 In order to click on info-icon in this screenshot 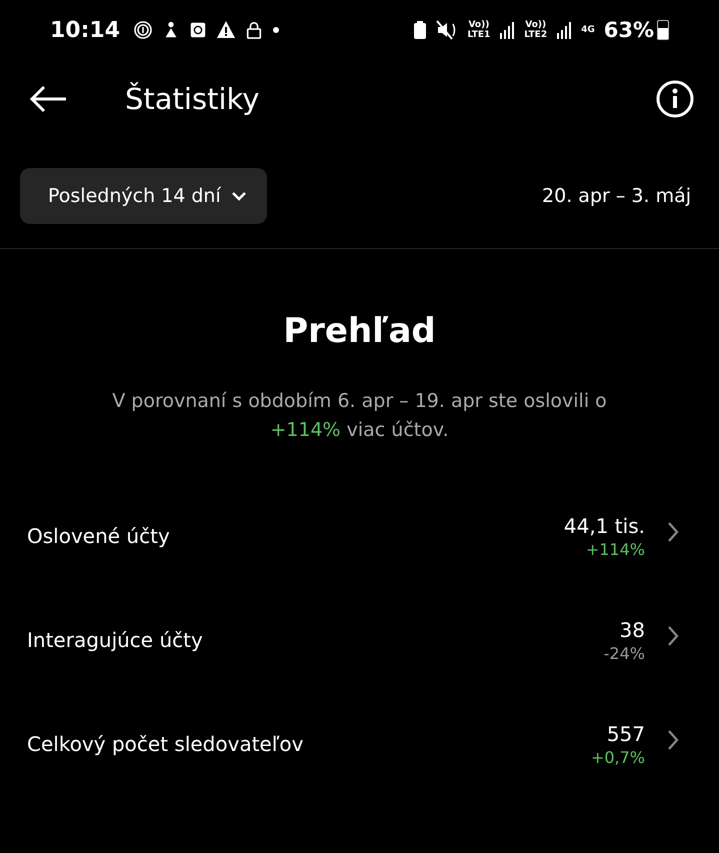, I will do `click(675, 99)`.